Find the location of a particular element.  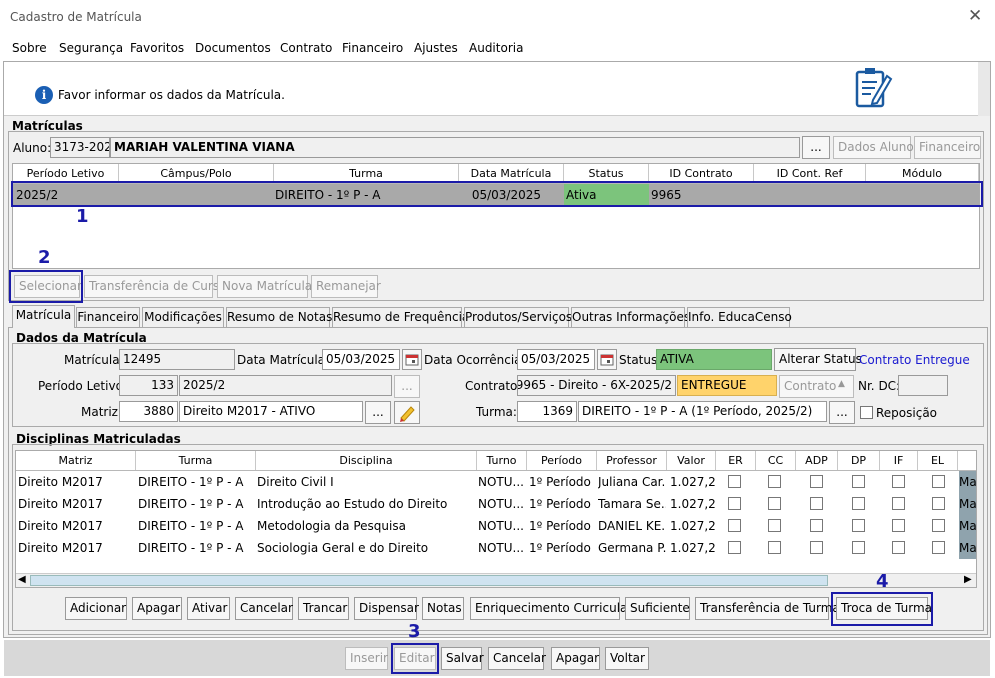

matricula-field: 12495 is located at coordinates (177, 359).